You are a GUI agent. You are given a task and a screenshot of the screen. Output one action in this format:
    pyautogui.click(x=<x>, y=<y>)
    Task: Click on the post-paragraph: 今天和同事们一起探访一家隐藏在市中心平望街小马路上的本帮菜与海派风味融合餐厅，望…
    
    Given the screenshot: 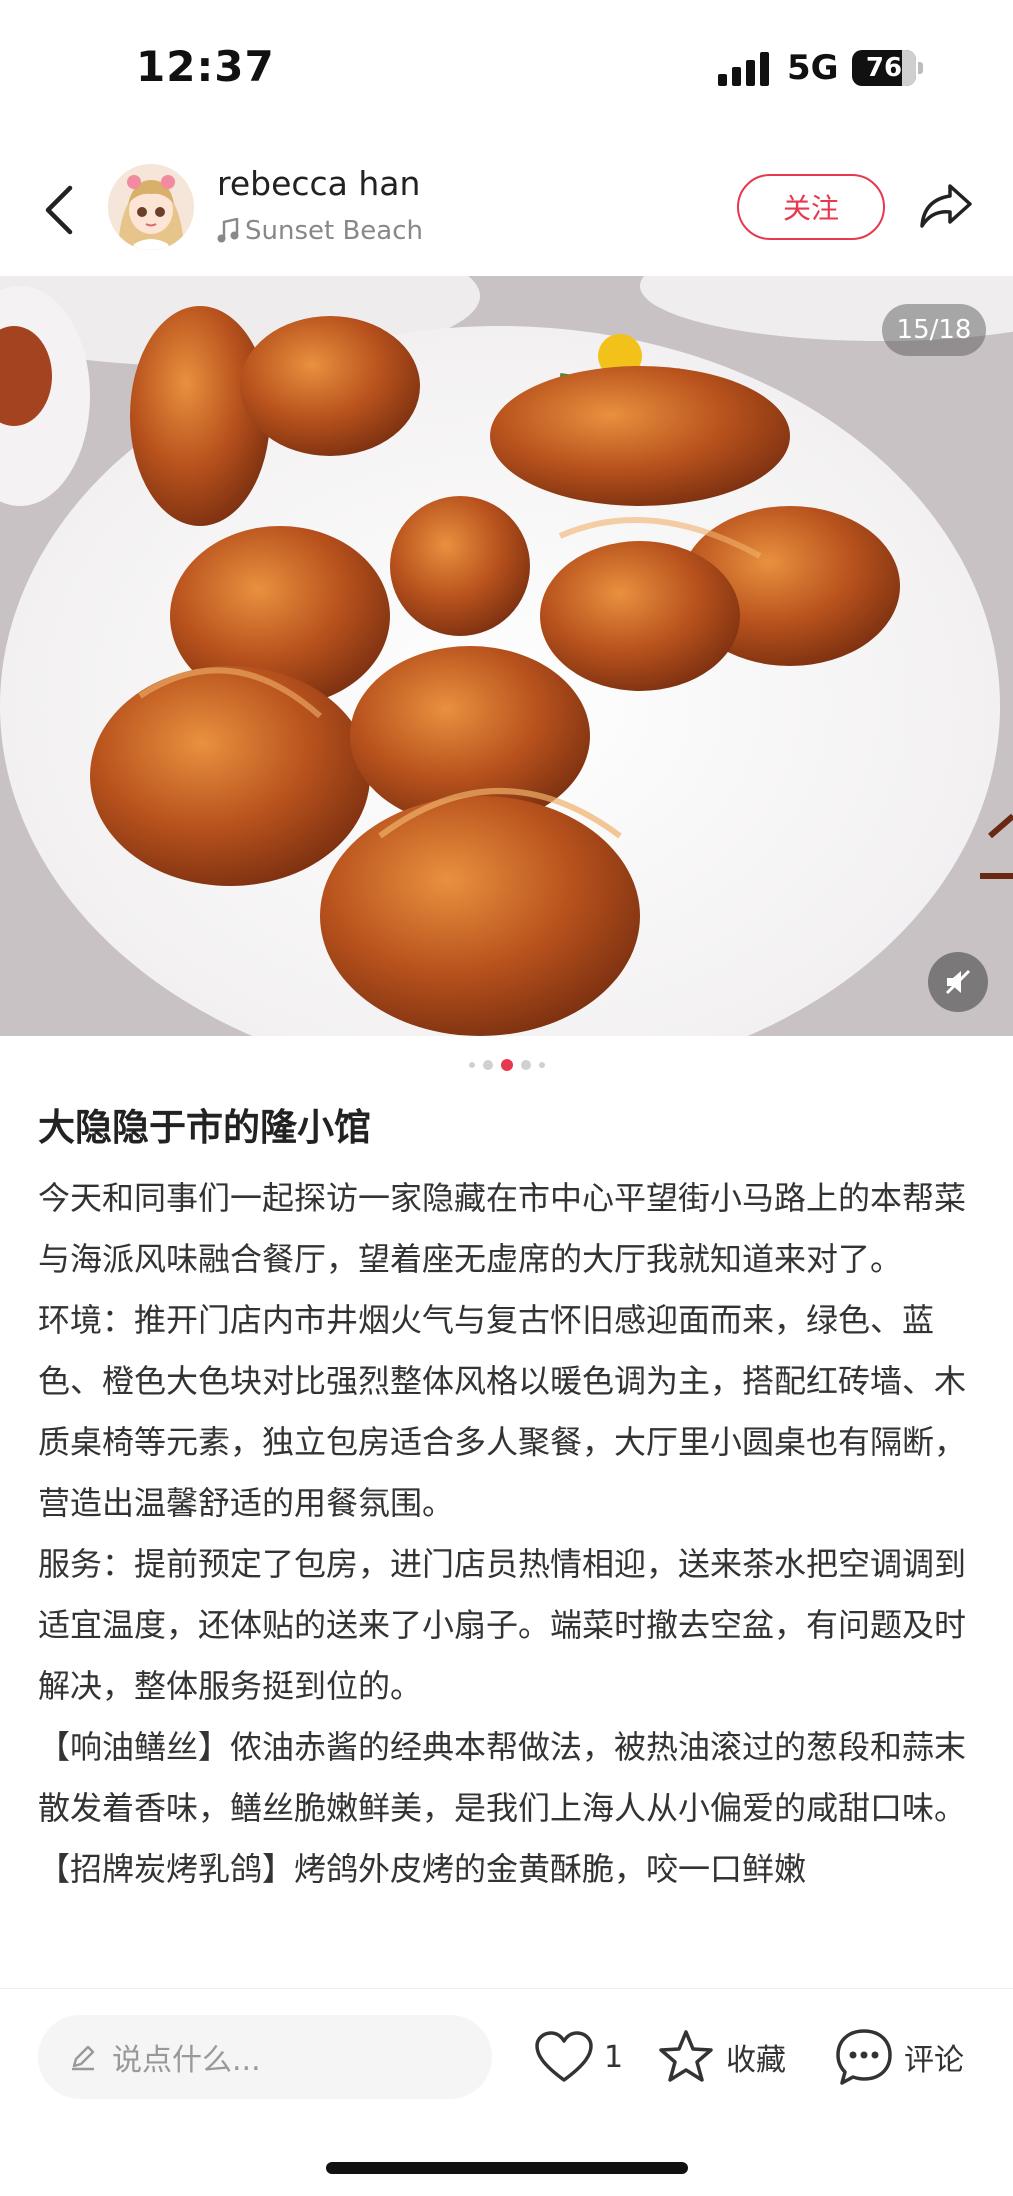 What is the action you would take?
    pyautogui.click(x=502, y=1228)
    